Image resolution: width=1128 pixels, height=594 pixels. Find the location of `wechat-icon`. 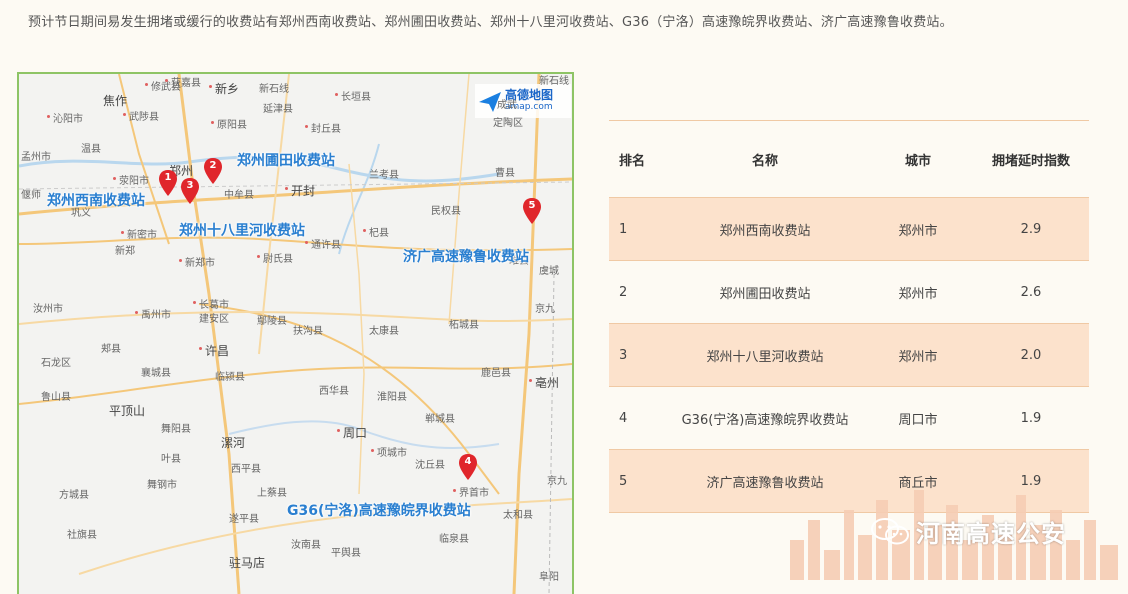

wechat-icon is located at coordinates (890, 531).